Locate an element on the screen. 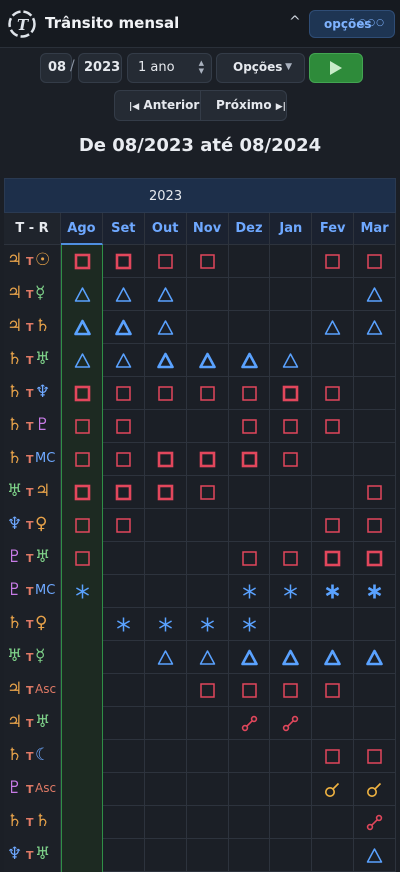  options-dropdown: Opções ▼ is located at coordinates (260, 68).